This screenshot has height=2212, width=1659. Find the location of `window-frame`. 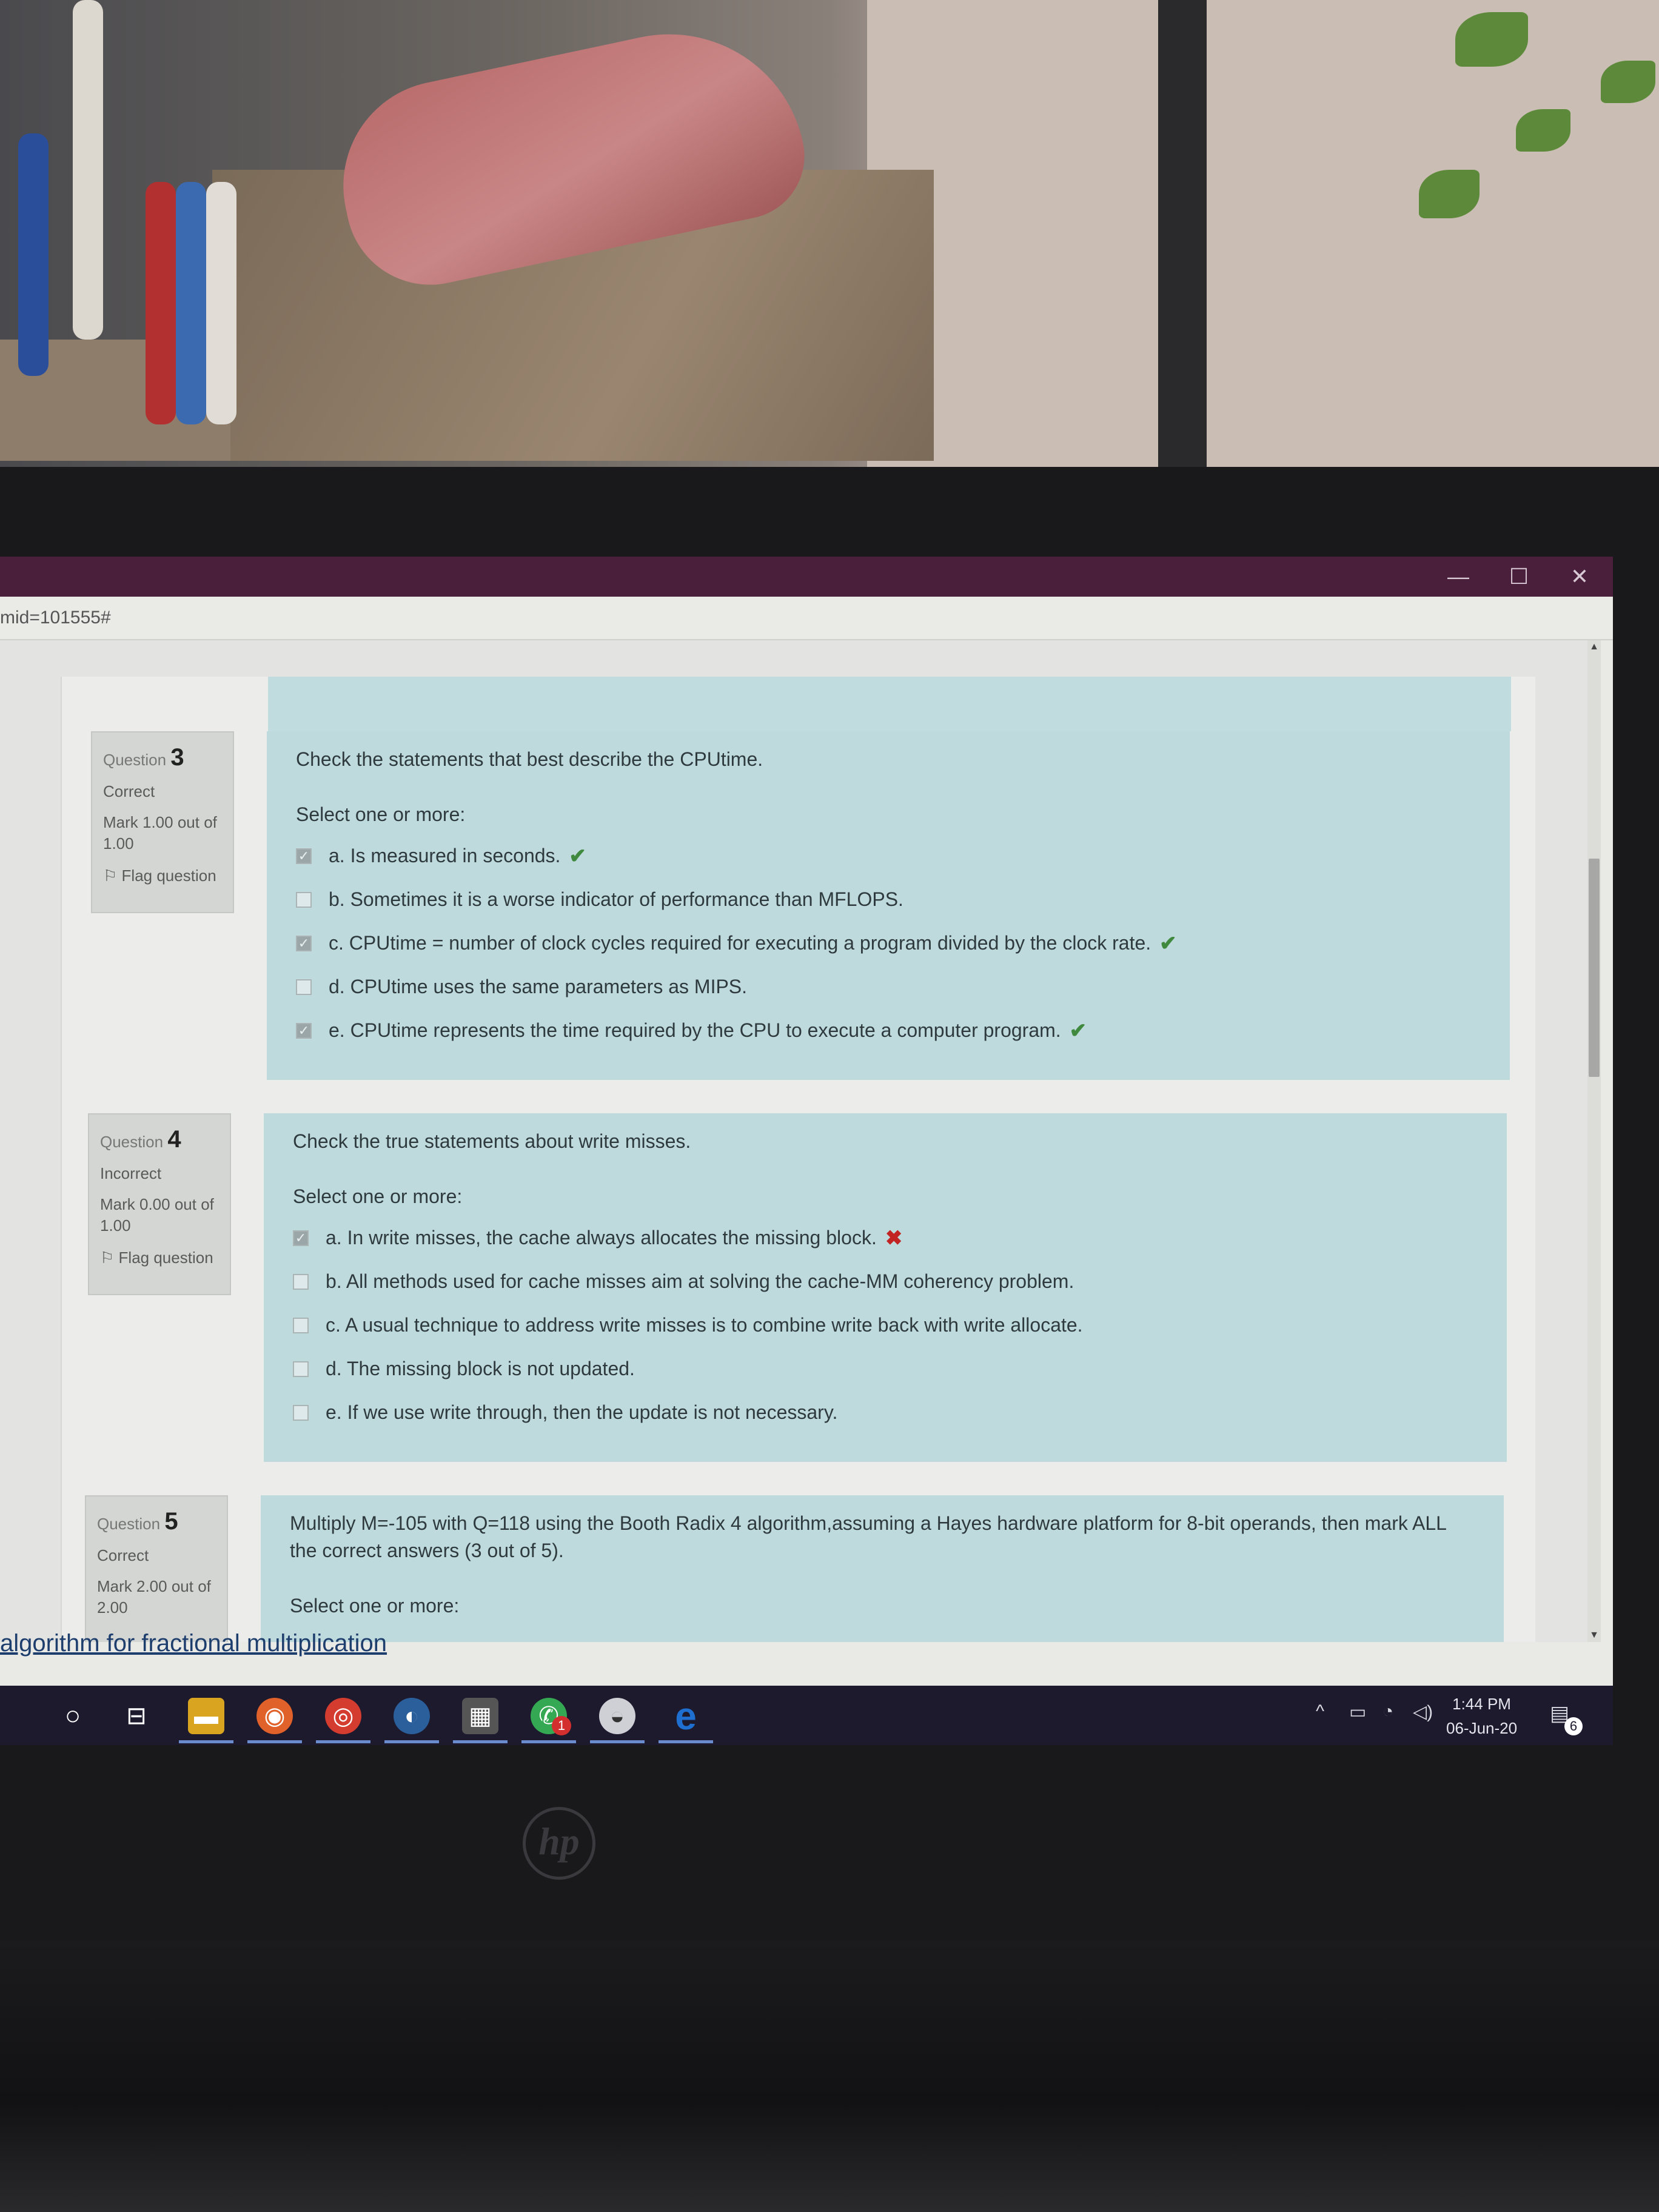

window-frame is located at coordinates (1182, 234).